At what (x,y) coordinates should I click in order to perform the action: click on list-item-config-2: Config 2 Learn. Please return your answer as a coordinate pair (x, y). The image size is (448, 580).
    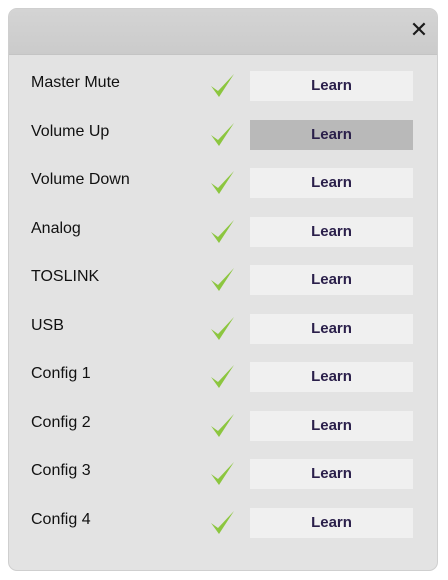
    Looking at the image, I should click on (223, 429).